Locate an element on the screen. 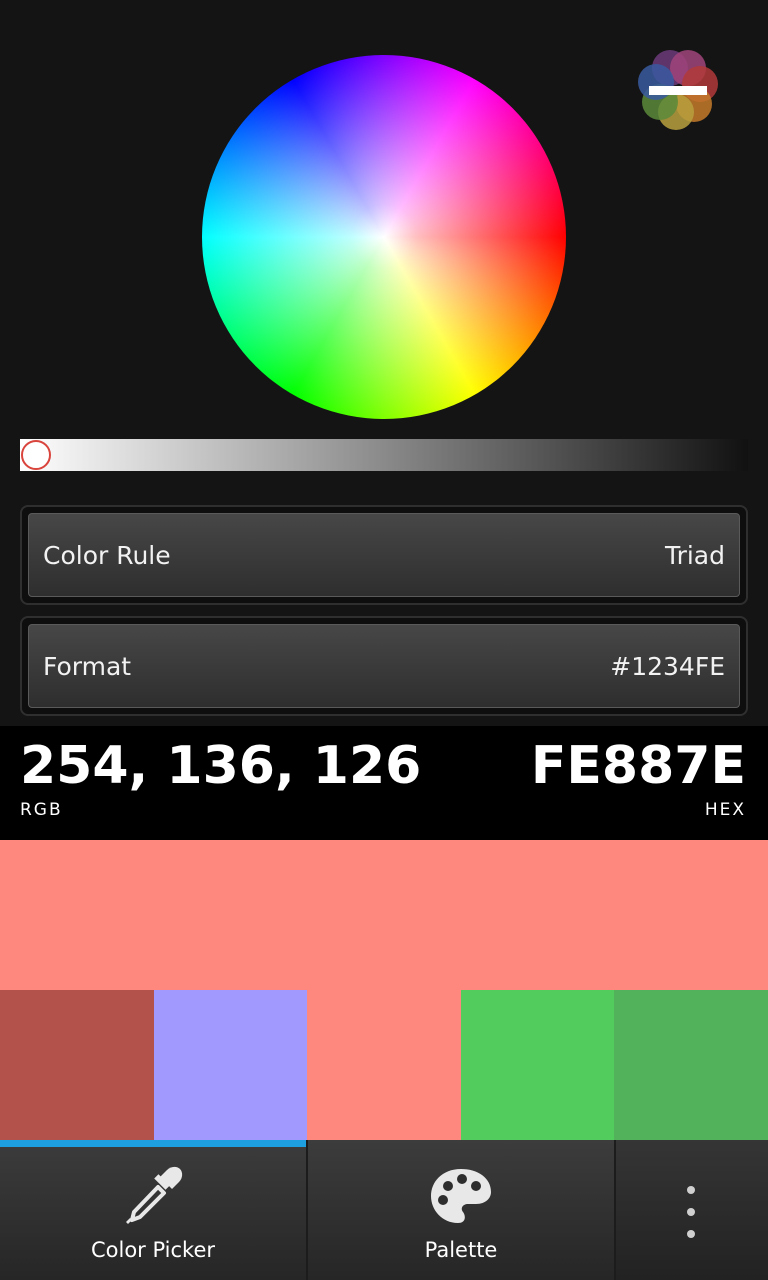  color-scheme-swatches is located at coordinates (384, 1065).